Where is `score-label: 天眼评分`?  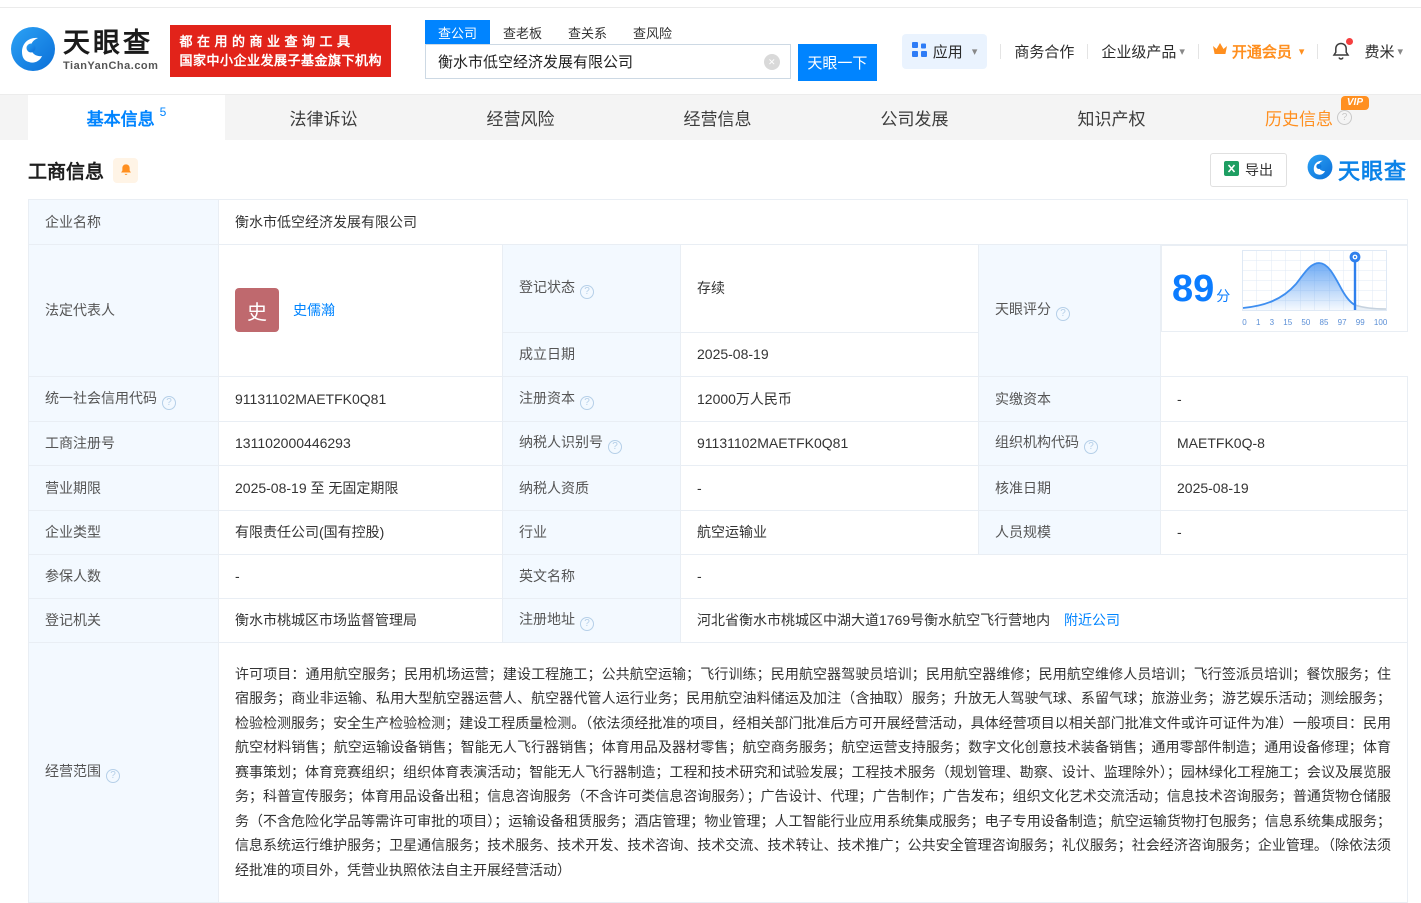 score-label: 天眼评分 is located at coordinates (1069, 310).